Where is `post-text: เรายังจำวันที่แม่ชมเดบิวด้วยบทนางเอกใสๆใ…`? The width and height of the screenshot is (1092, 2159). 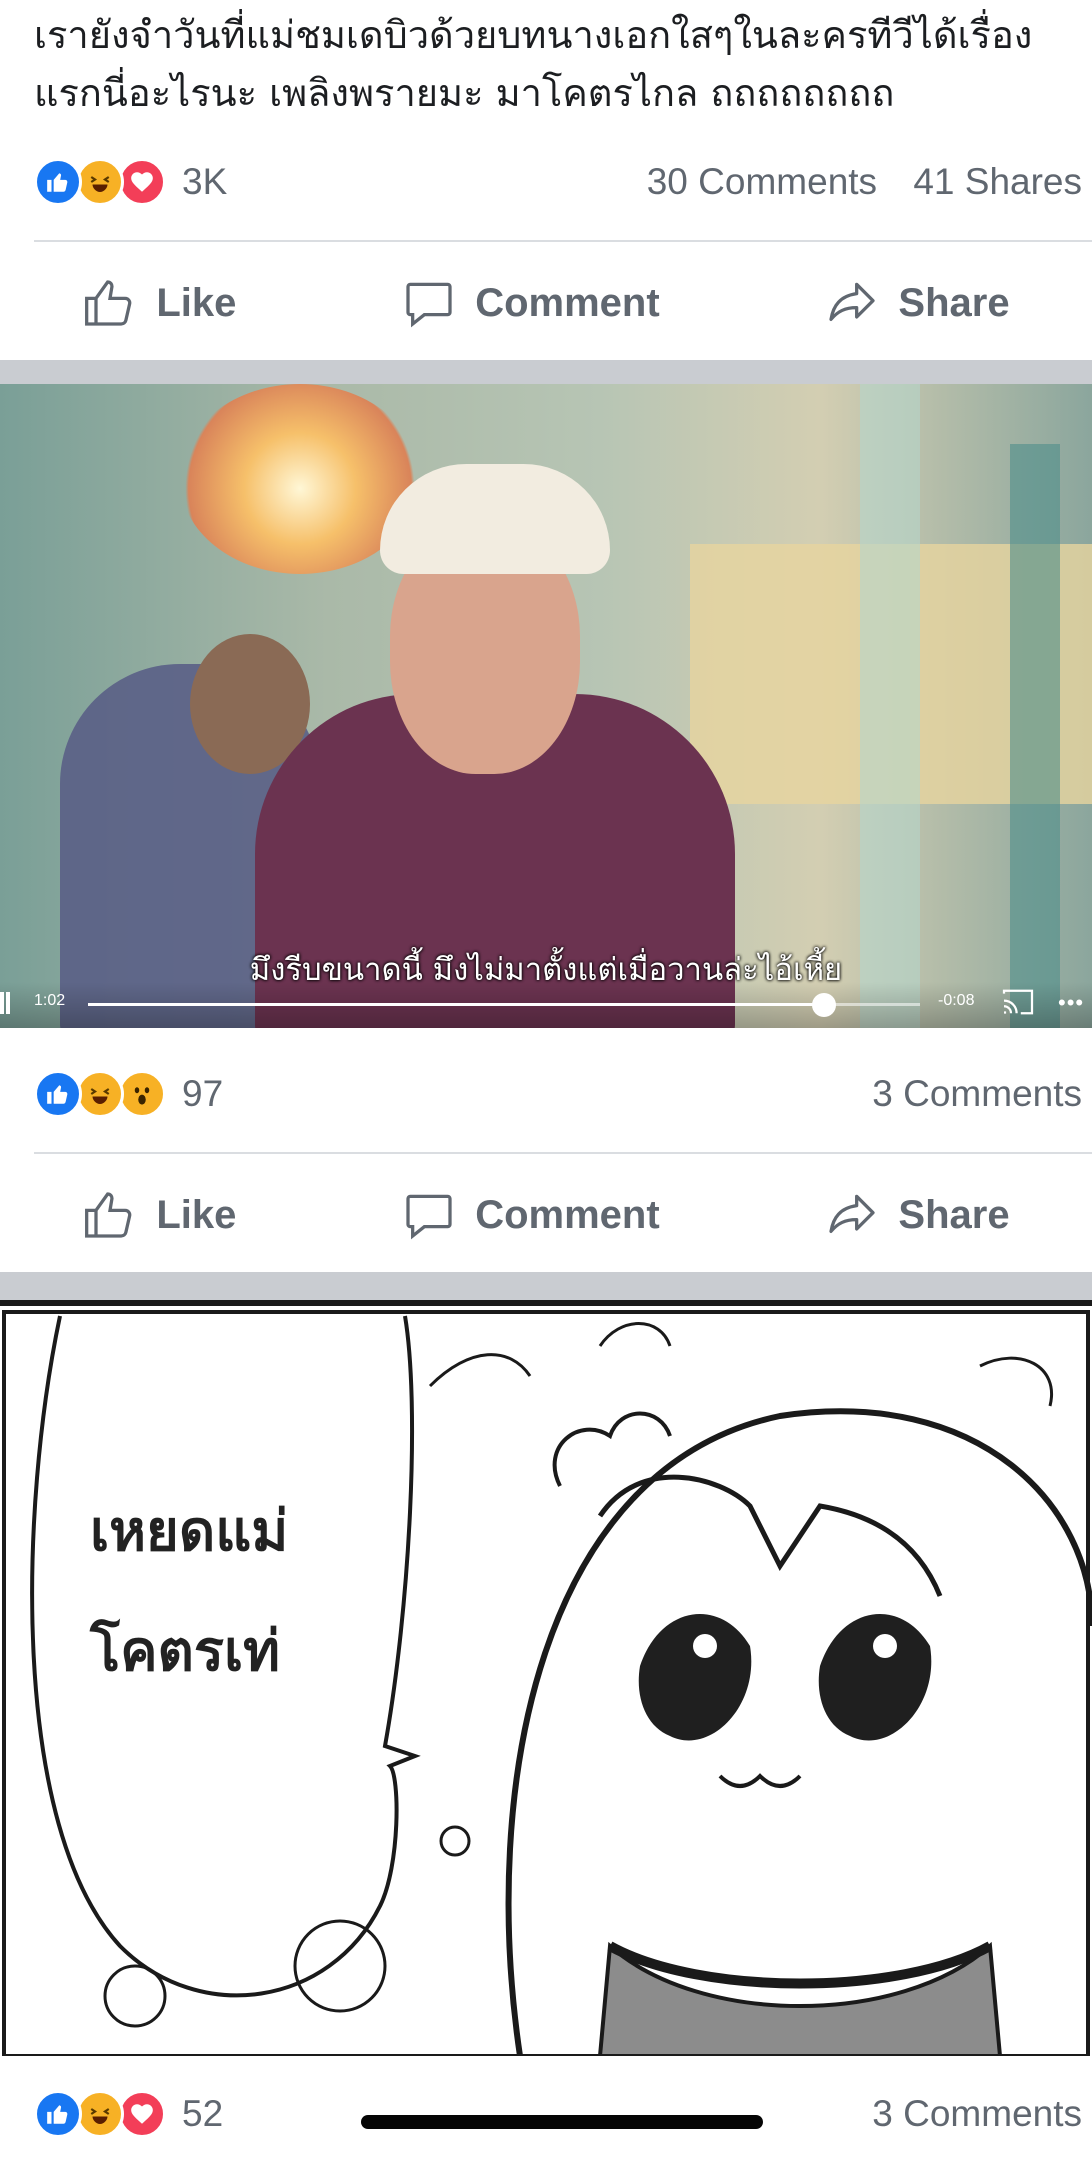 post-text: เรายังจำวันที่แม่ชมเดบิวด้วยบทนางเอกใสๆใ… is located at coordinates (533, 64).